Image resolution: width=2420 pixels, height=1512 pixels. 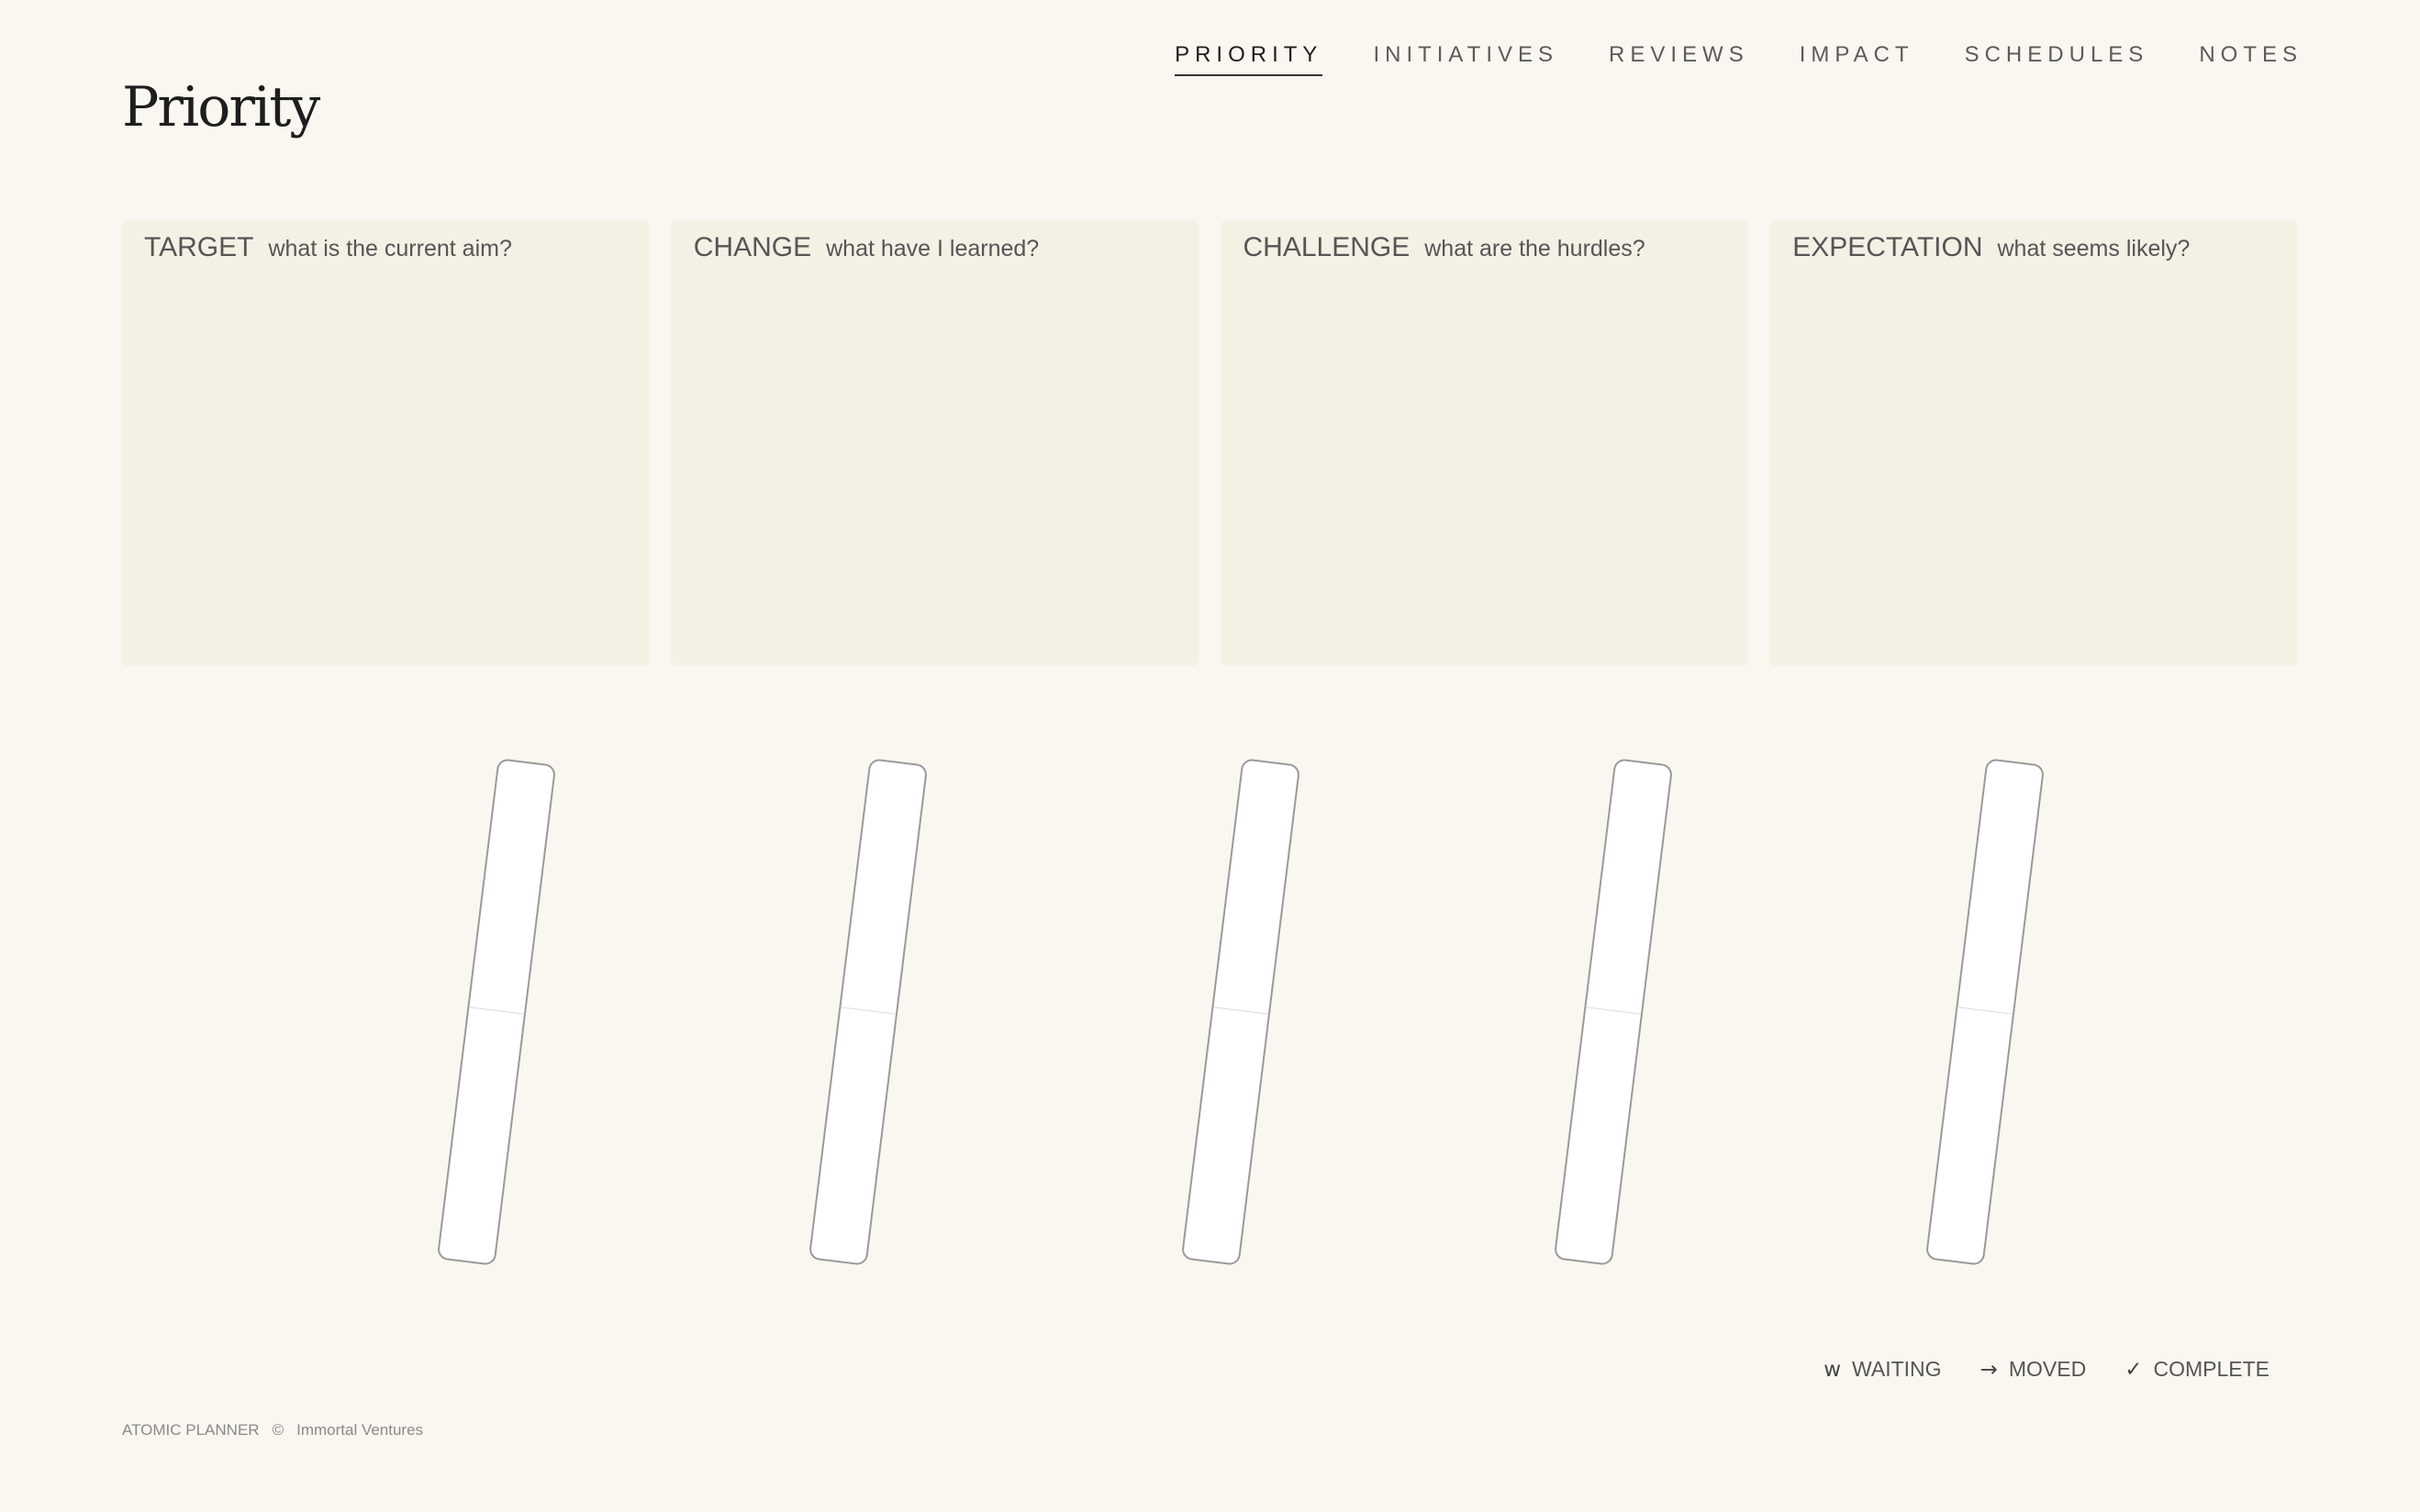 What do you see at coordinates (1897, 1369) in the screenshot?
I see `legend-label: WAITING` at bounding box center [1897, 1369].